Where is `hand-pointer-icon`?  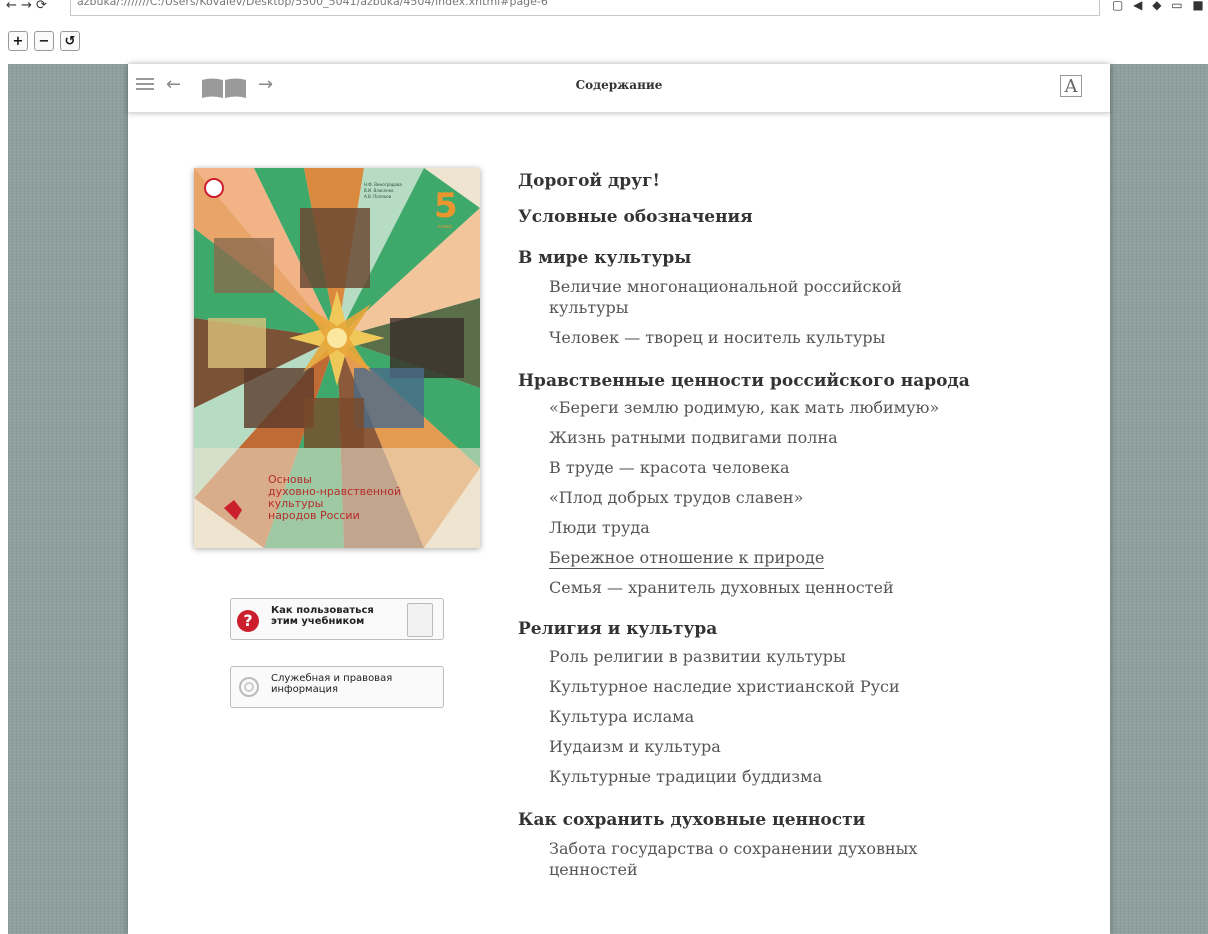
hand-pointer-icon is located at coordinates (420, 620).